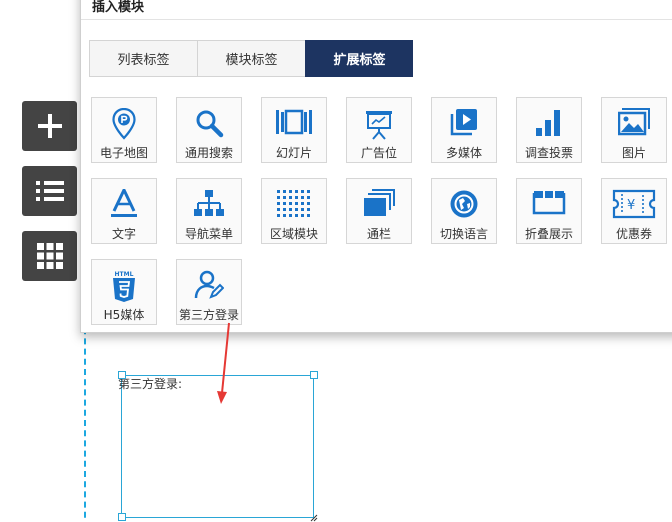 The image size is (672, 522). Describe the element at coordinates (209, 284) in the screenshot. I see `user-edit-icon` at that location.